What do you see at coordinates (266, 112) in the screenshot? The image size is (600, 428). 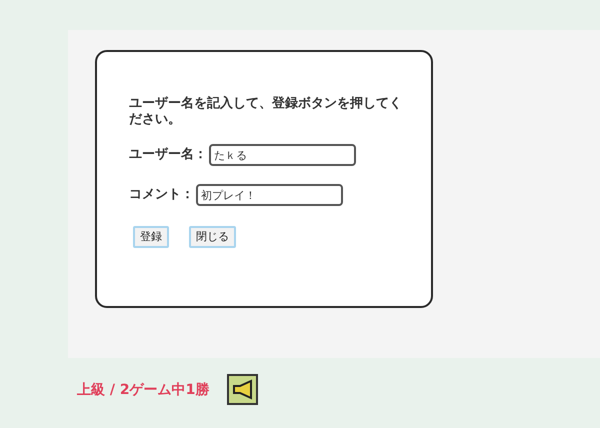 I see `instruction-text: ユーザー名を記入して、登録ボタンを押してください。` at bounding box center [266, 112].